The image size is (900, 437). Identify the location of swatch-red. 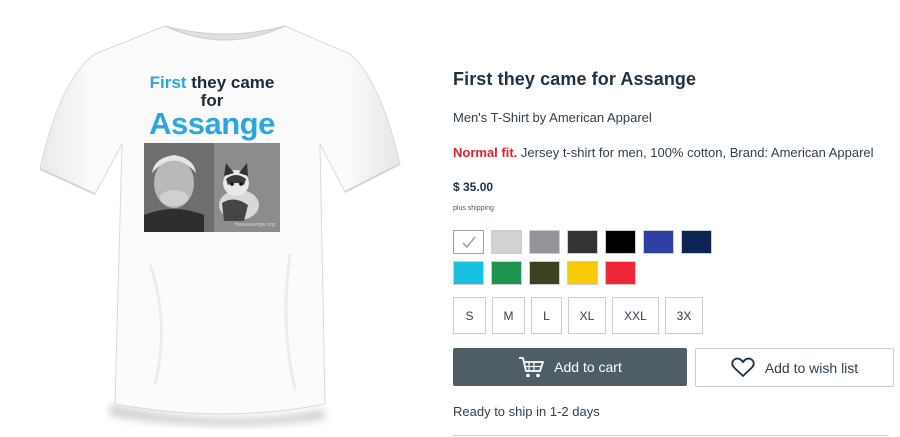
(620, 273).